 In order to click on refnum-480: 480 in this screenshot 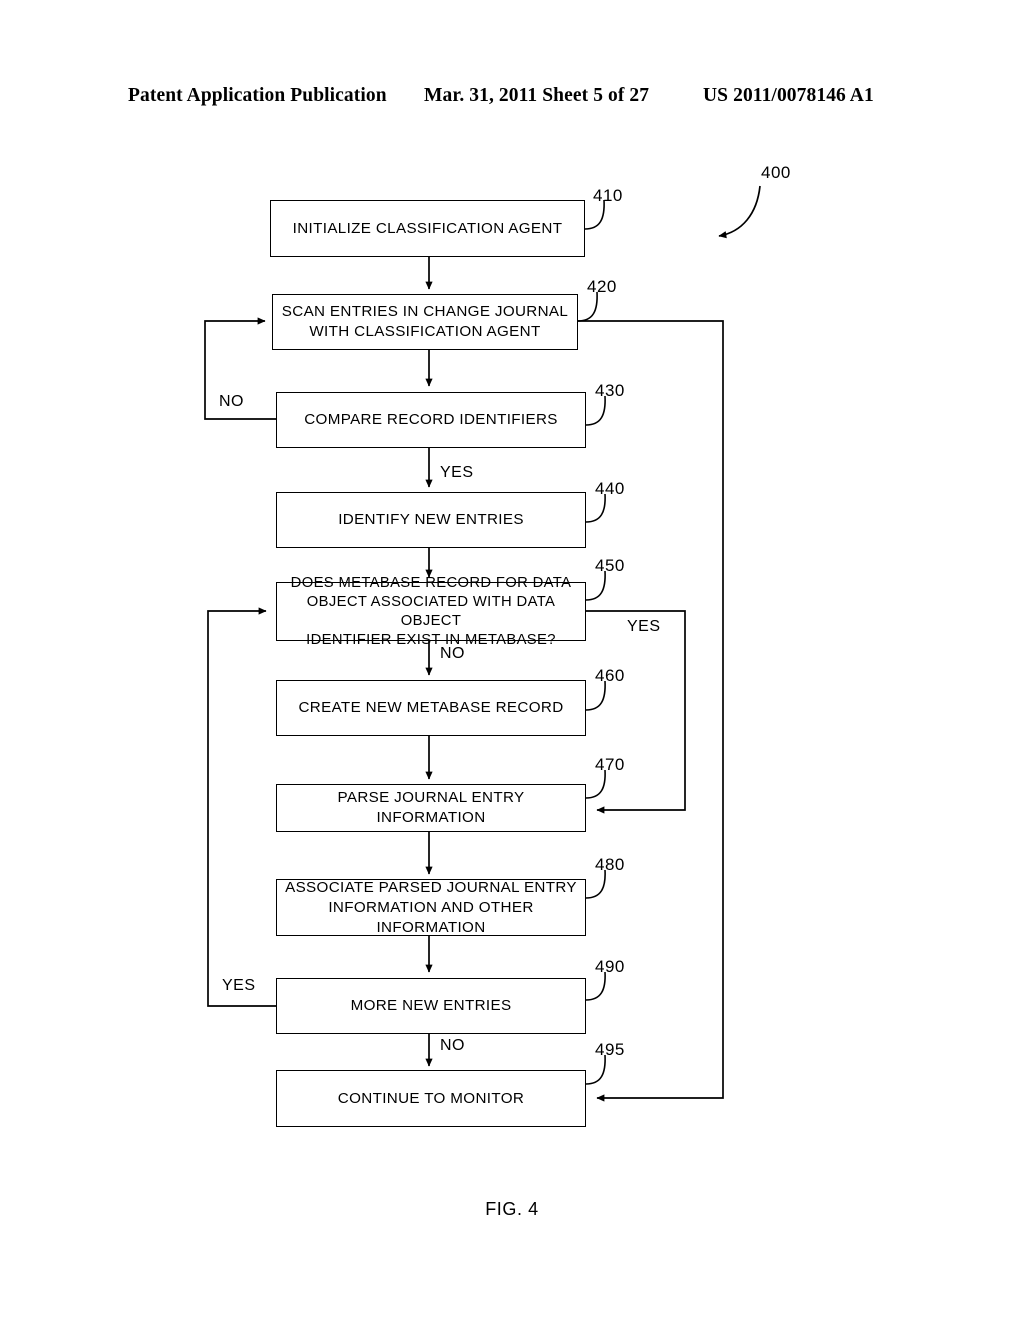, I will do `click(610, 864)`.